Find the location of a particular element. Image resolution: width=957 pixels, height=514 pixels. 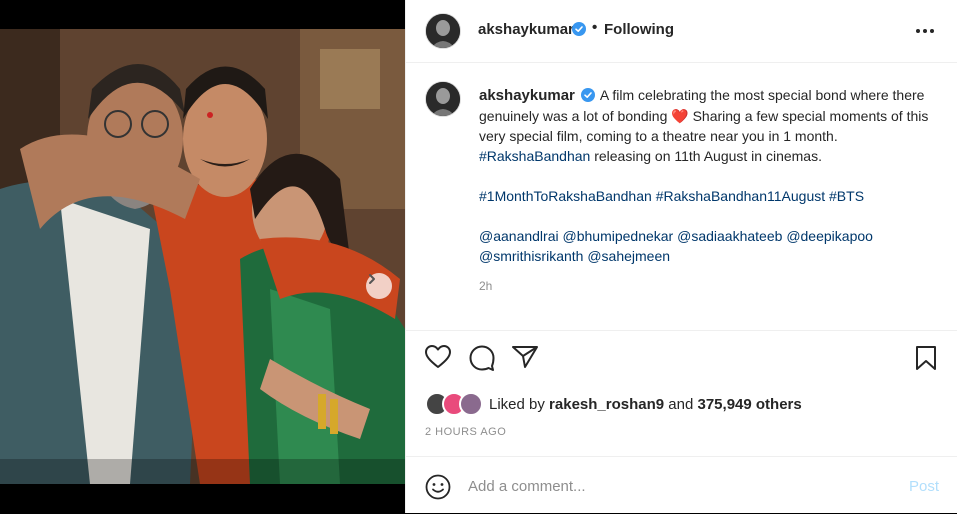

chevron-right-icon is located at coordinates (372, 279).